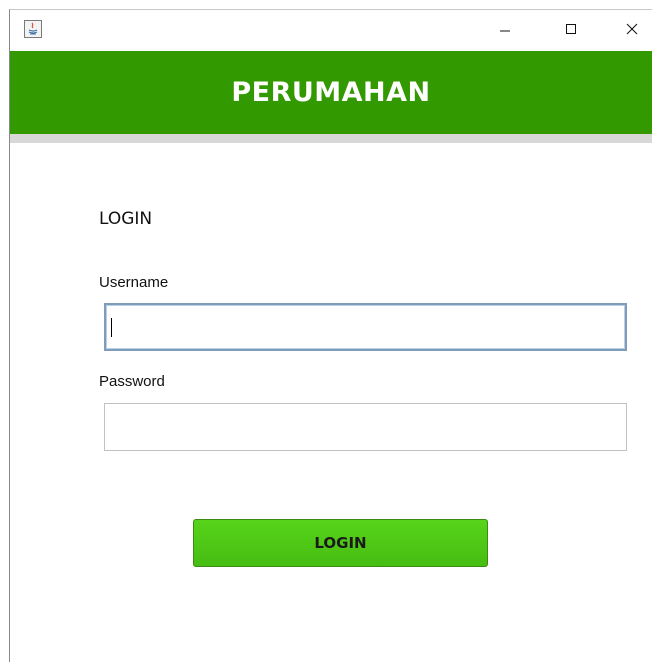 The width and height of the screenshot is (652, 662). I want to click on header-title: PERUMAHAN, so click(331, 92).